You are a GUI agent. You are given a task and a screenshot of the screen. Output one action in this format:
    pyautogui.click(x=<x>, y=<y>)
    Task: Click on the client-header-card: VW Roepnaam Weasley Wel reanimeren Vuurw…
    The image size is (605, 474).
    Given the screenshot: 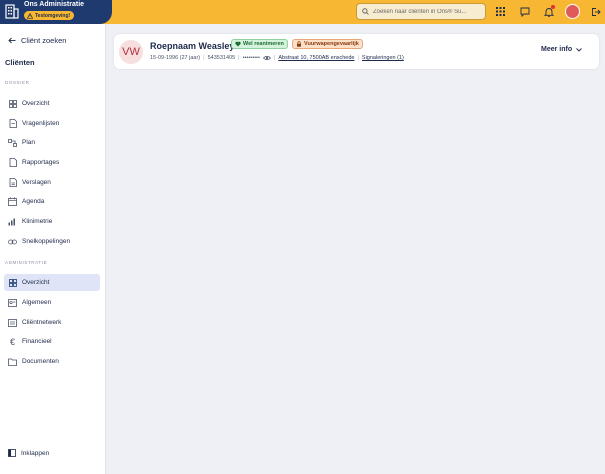 What is the action you would take?
    pyautogui.click(x=356, y=51)
    